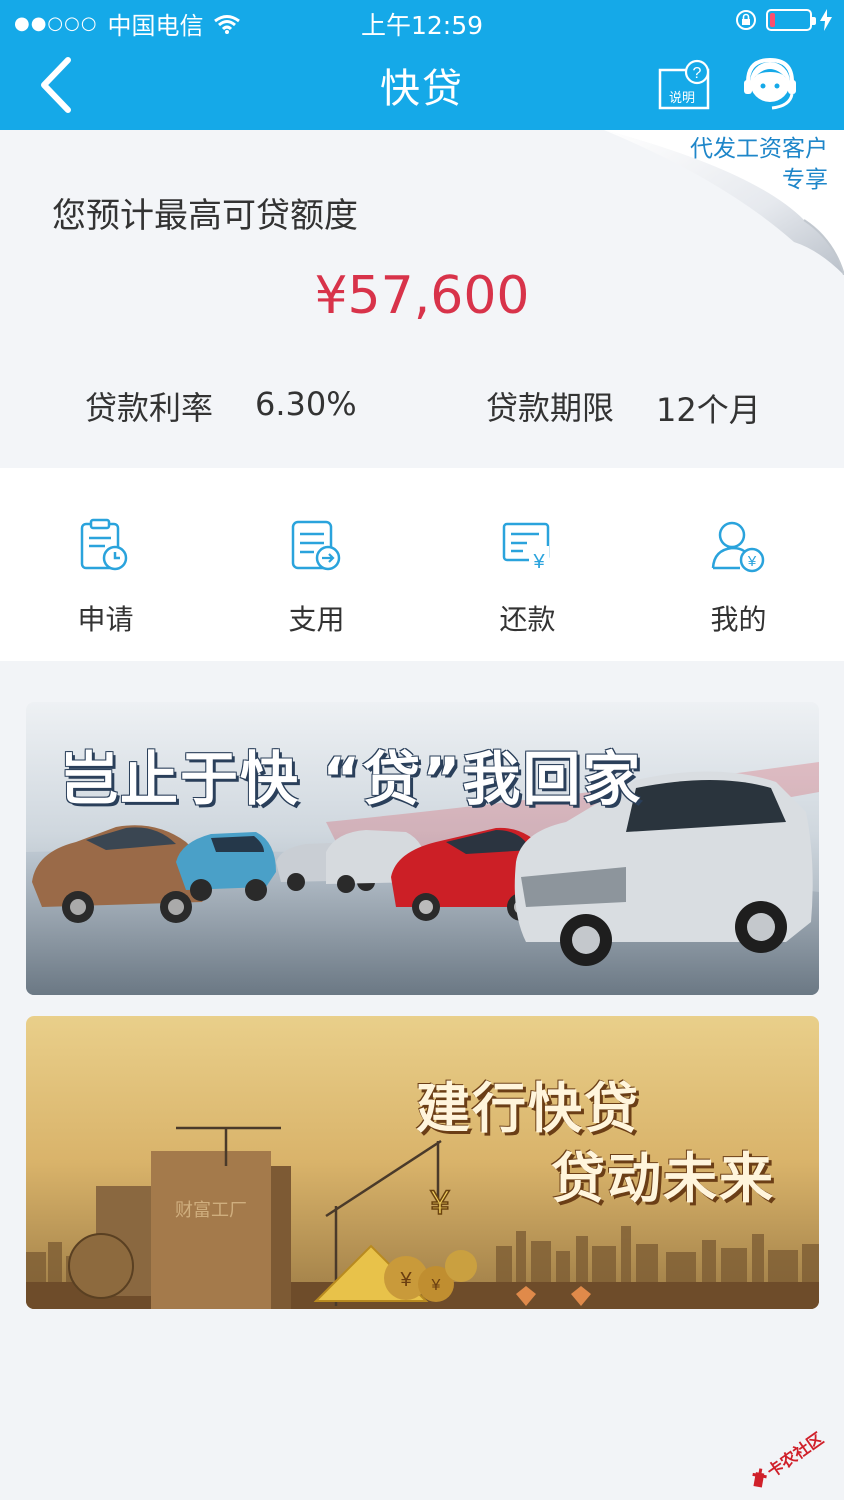  I want to click on action-draw: 支用, so click(316, 564).